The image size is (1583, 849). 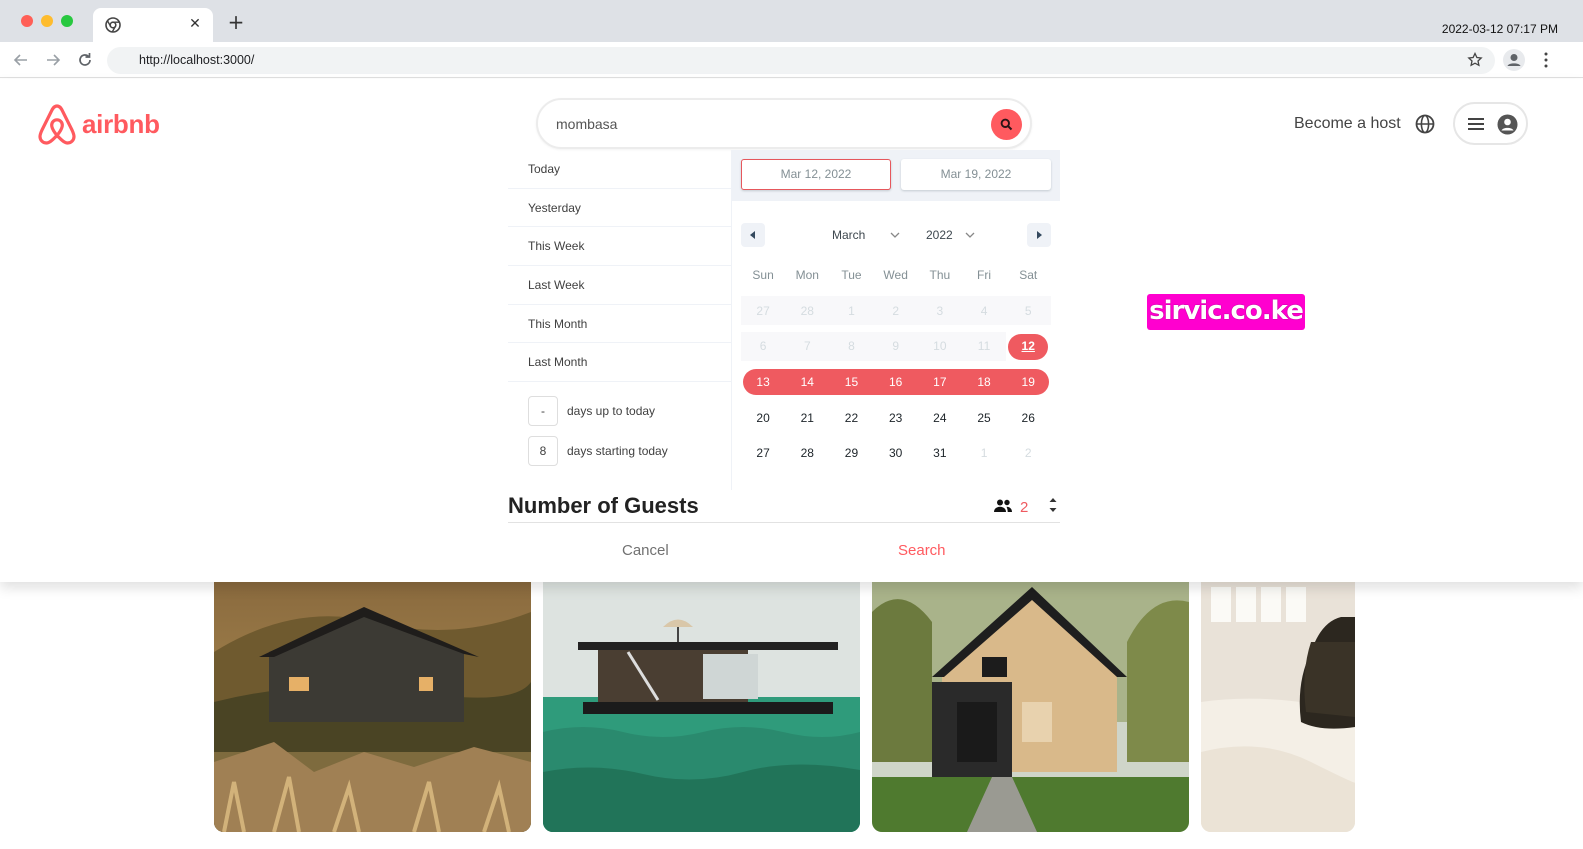 I want to click on calendar-day: 30, so click(x=896, y=453).